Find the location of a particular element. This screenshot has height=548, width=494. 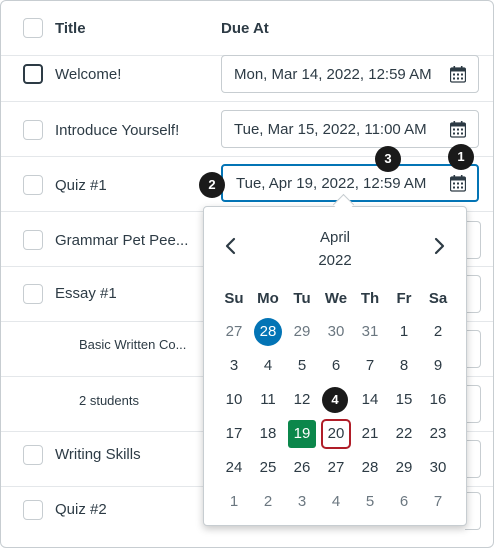

due-date-value: Tue, Mar 15, 2022, 11:00 AM is located at coordinates (330, 129).